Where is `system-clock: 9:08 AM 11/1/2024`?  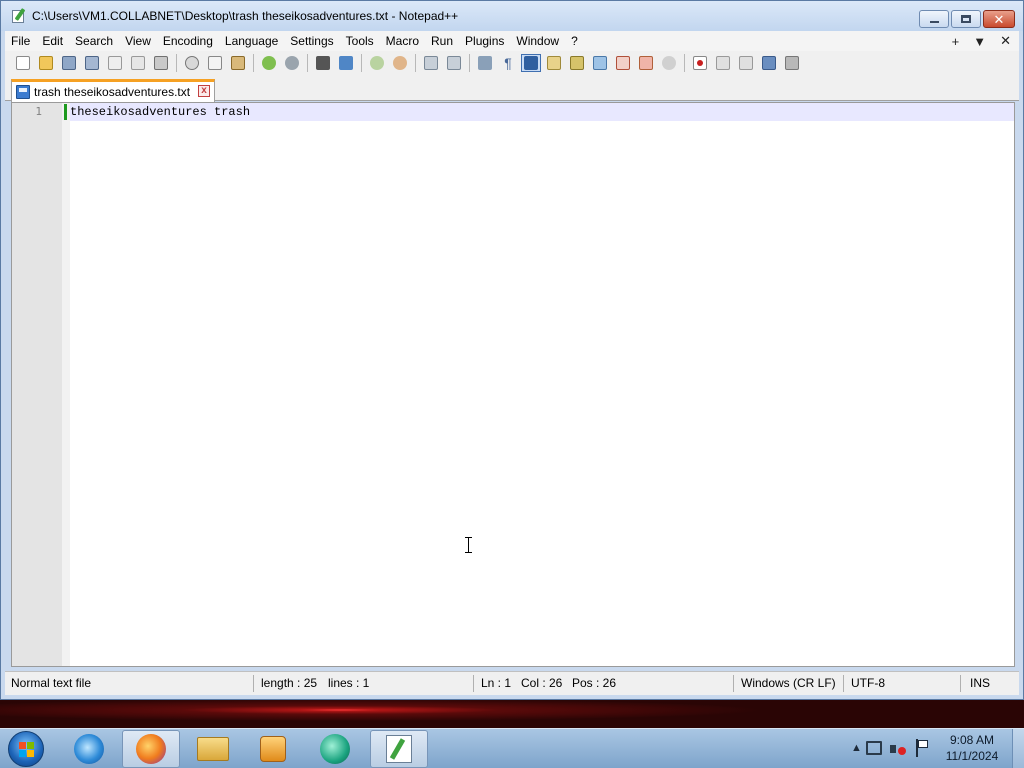
system-clock: 9:08 AM 11/1/2024 is located at coordinates (972, 748).